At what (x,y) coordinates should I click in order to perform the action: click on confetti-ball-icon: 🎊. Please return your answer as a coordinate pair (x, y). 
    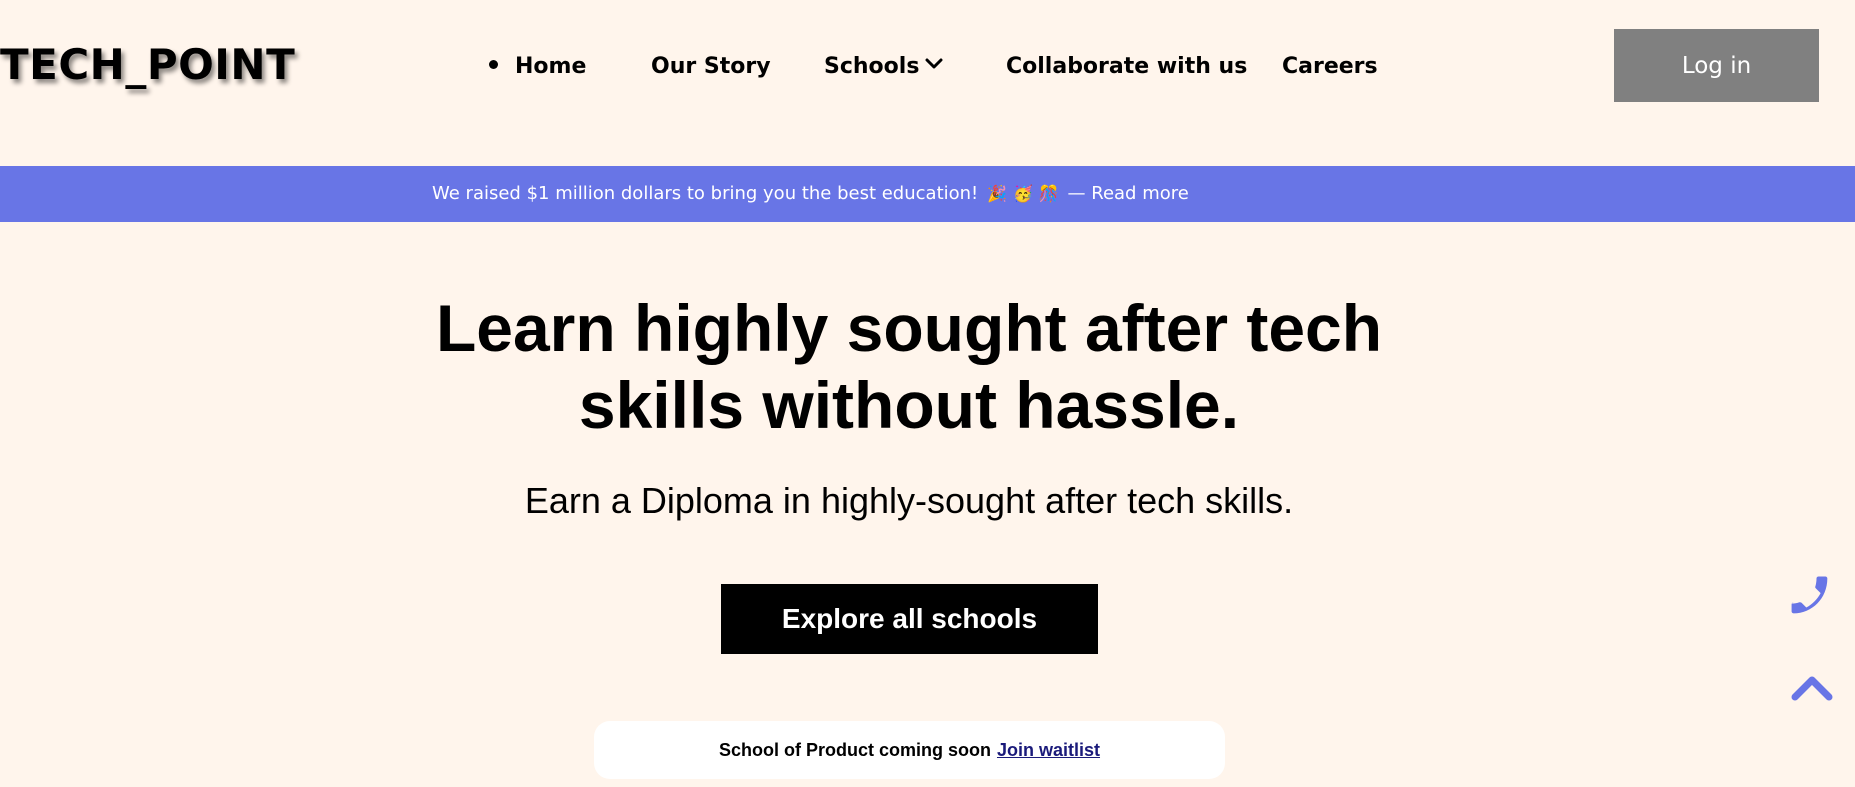
    Looking at the image, I should click on (1048, 193).